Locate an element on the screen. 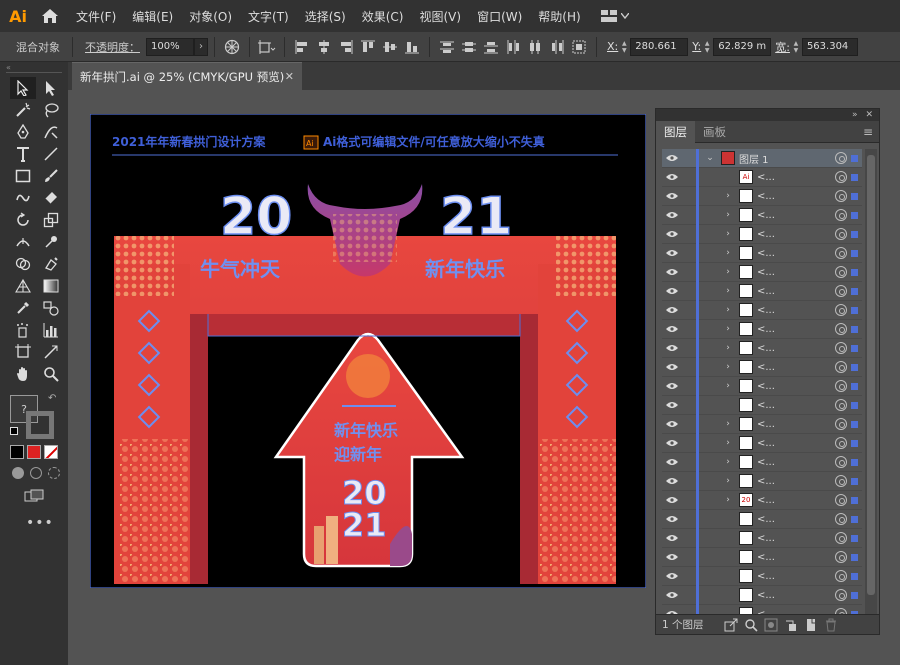 This screenshot has height=665, width=900. lasso-tool is located at coordinates (51, 110).